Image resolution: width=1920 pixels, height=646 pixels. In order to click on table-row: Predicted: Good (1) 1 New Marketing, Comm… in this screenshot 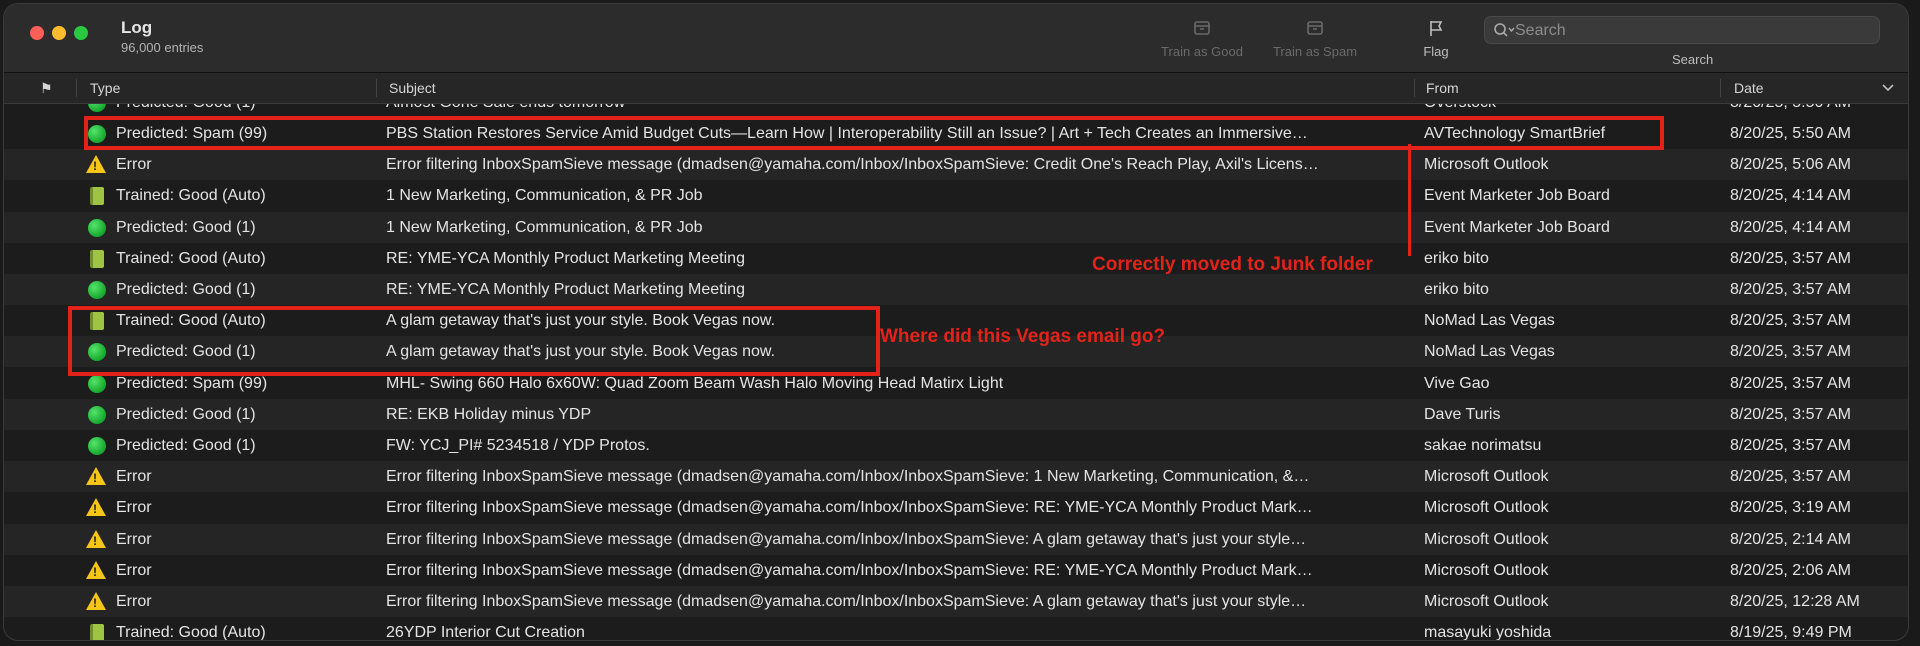, I will do `click(956, 227)`.